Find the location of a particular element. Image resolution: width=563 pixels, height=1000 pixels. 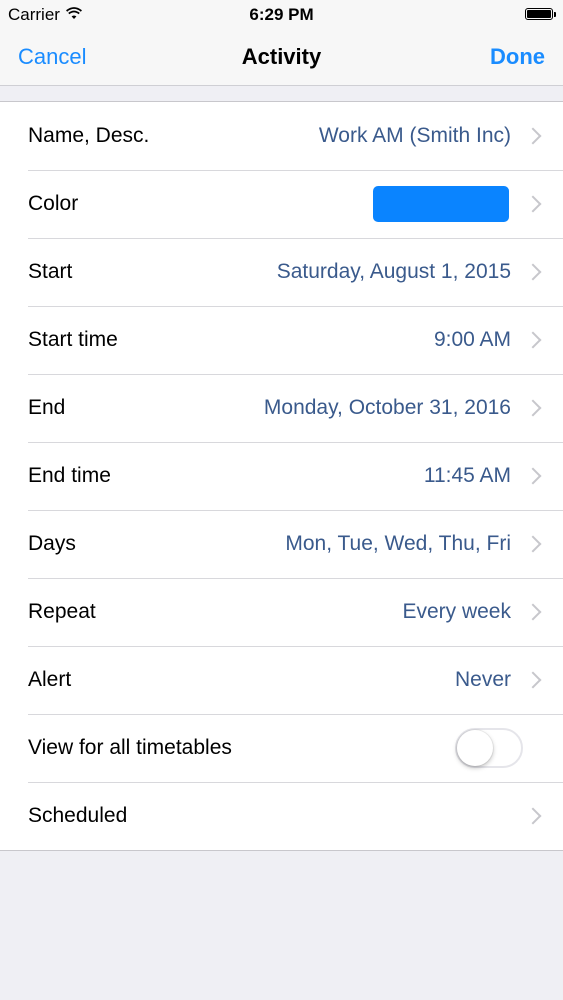

row-value: Monday, October 31, 2016 is located at coordinates (387, 407).